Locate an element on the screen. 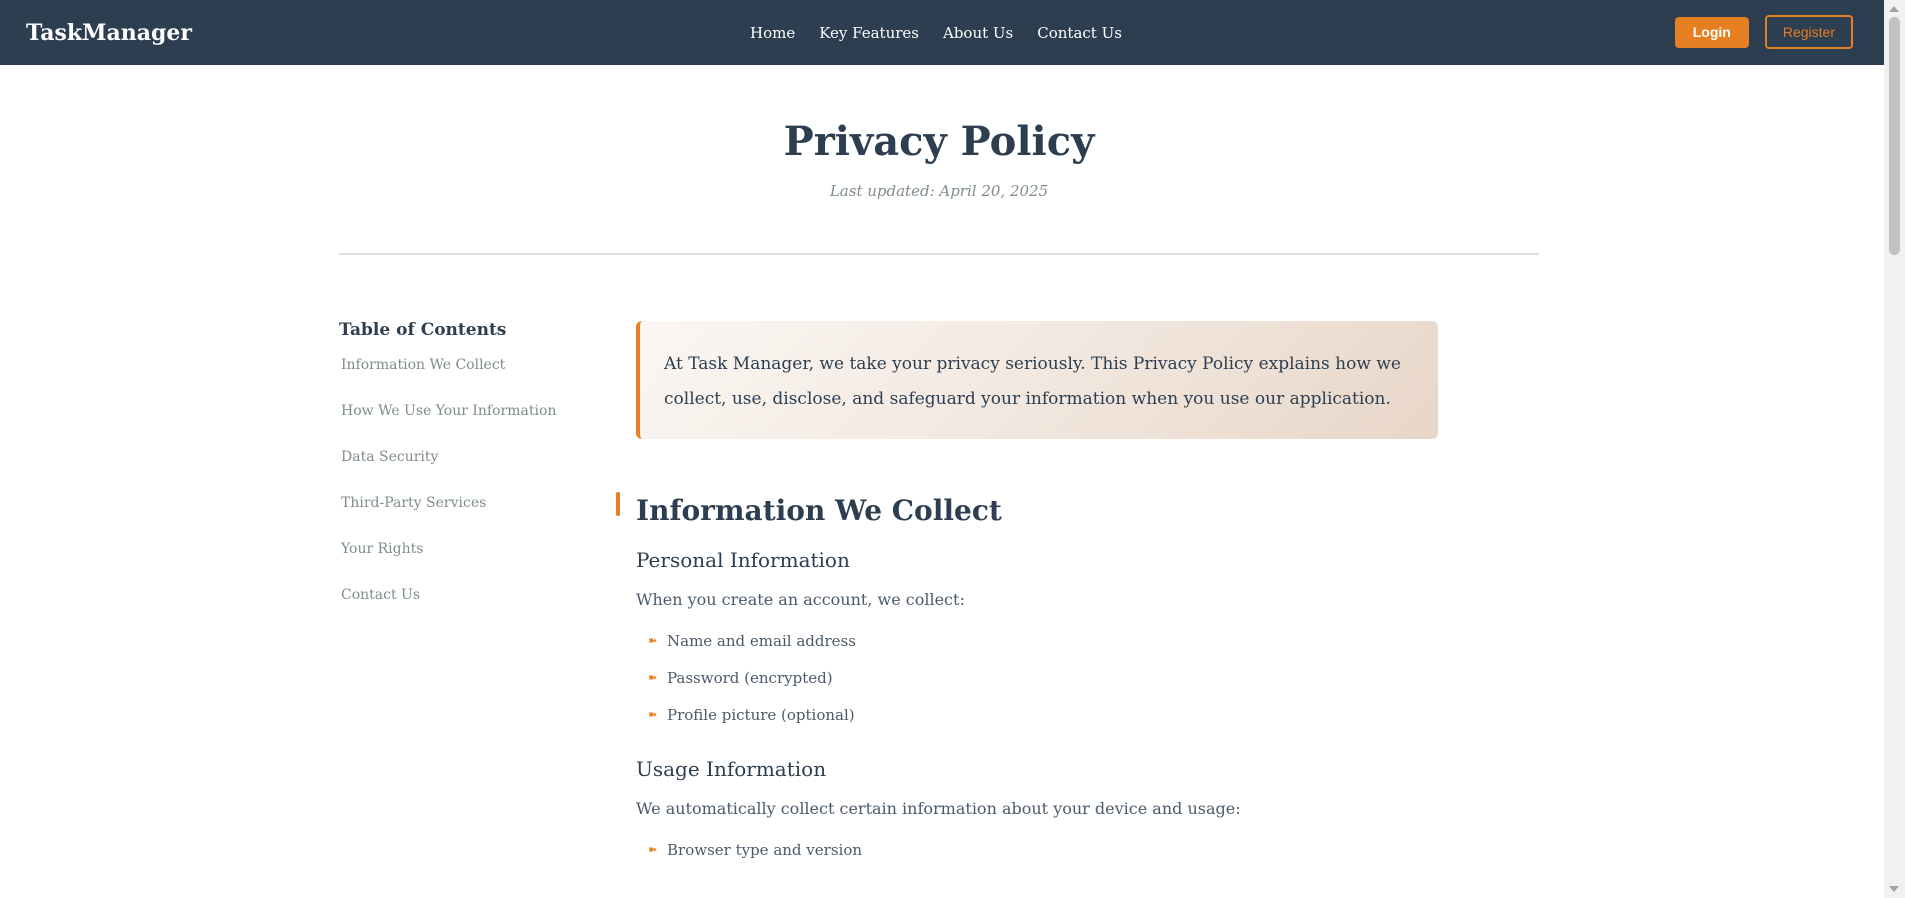  list-item: ➽ Browser type and version is located at coordinates (1037, 861).